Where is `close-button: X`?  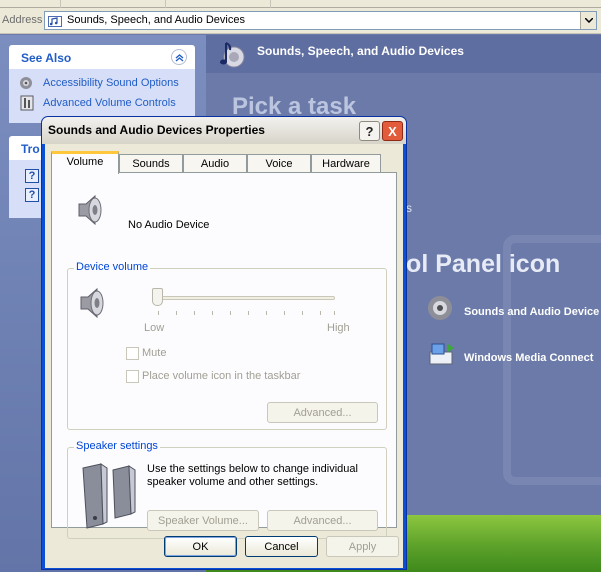
close-button: X is located at coordinates (392, 131).